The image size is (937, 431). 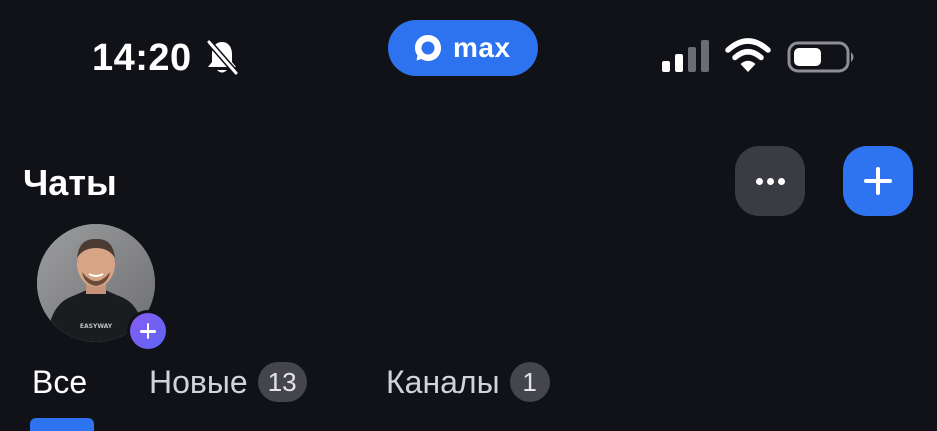 What do you see at coordinates (529, 382) in the screenshot?
I see `unread-count-badge: 1` at bounding box center [529, 382].